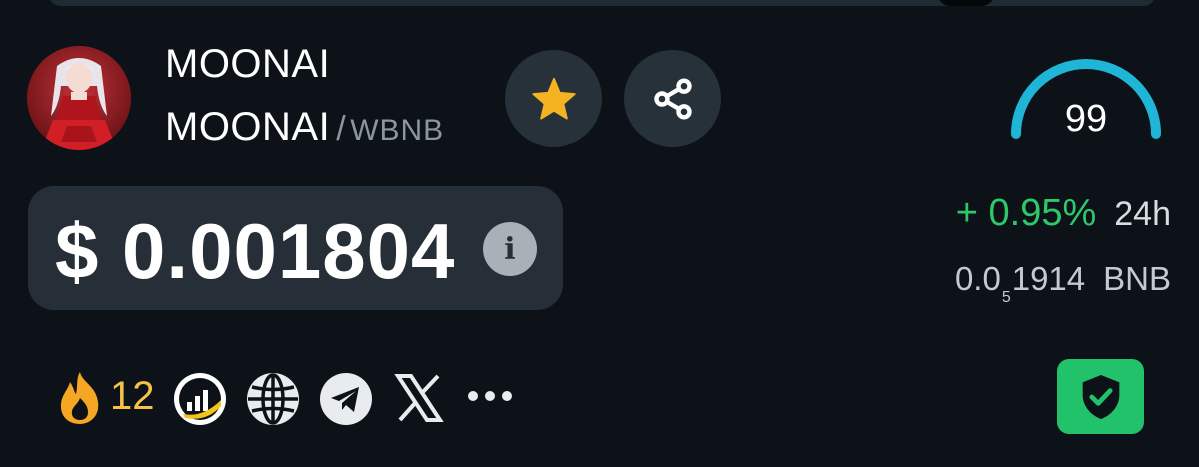 The width and height of the screenshot is (1199, 467). Describe the element at coordinates (248, 64) in the screenshot. I see `token-name: MOONAI` at that location.